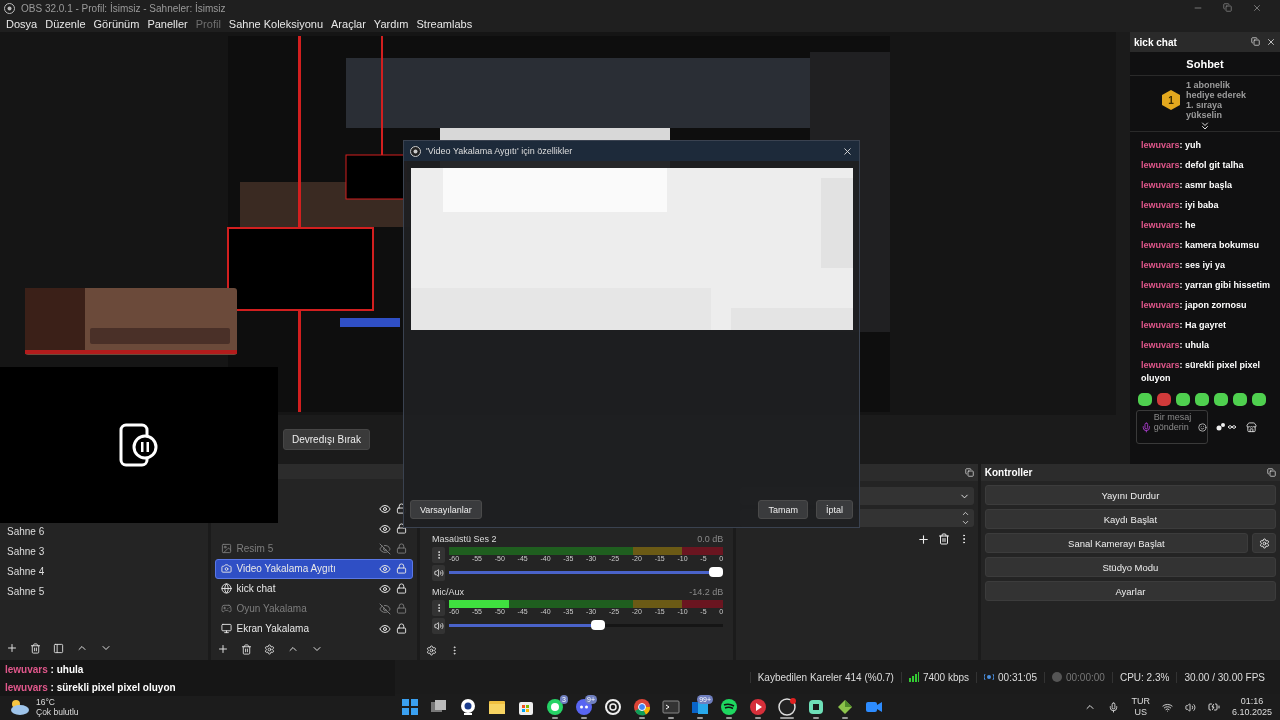 The width and height of the screenshot is (1280, 720). What do you see at coordinates (710, 540) in the screenshot?
I see `db-reading: 0.0 dB` at bounding box center [710, 540].